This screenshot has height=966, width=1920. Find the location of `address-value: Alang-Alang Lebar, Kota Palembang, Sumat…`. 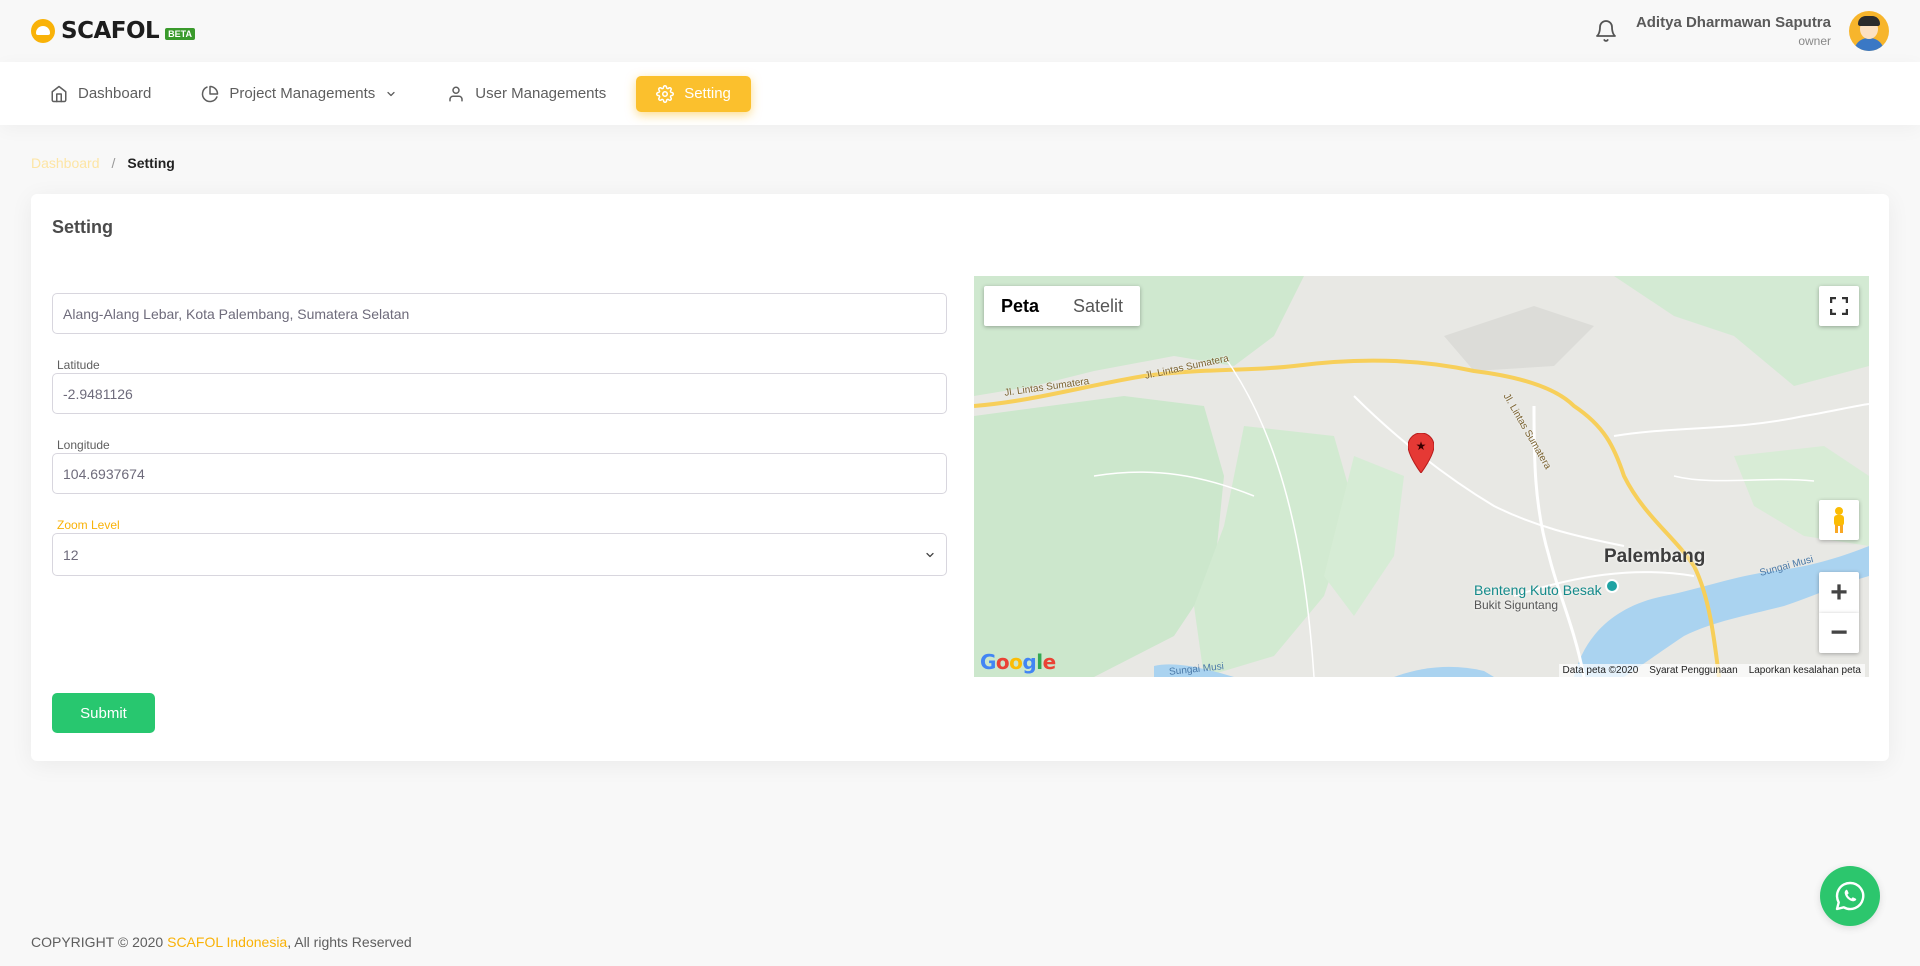

address-value: Alang-Alang Lebar, Kota Palembang, Sumat… is located at coordinates (236, 313).